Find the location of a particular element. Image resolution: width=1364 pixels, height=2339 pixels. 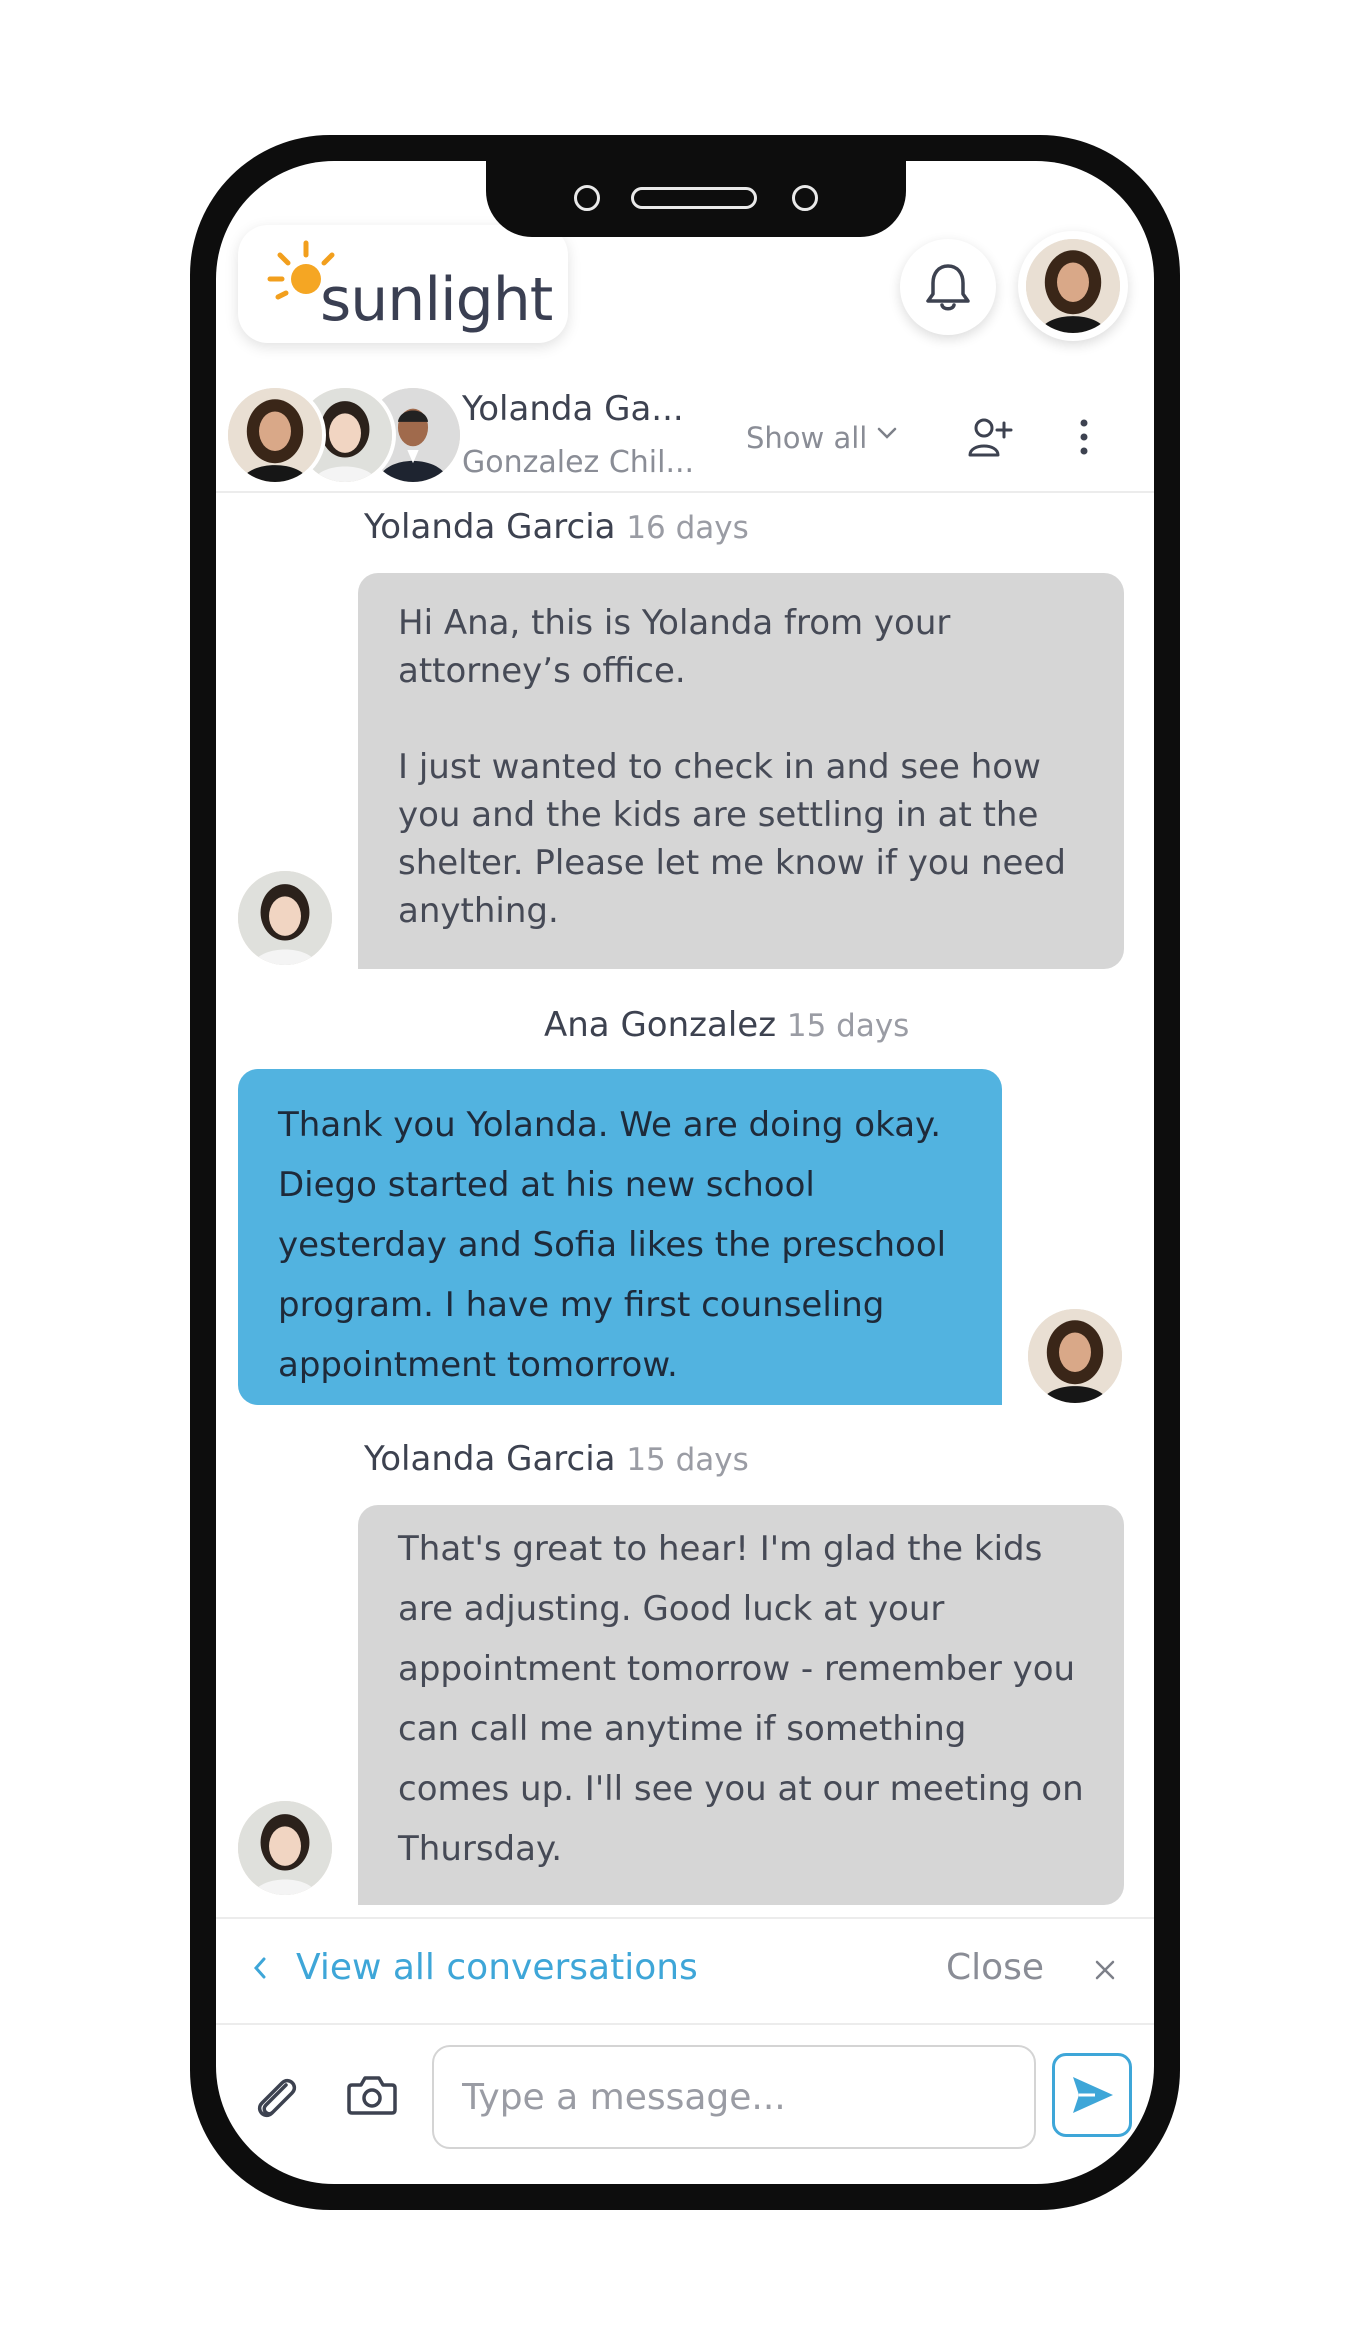

message-input is located at coordinates (734, 2097).